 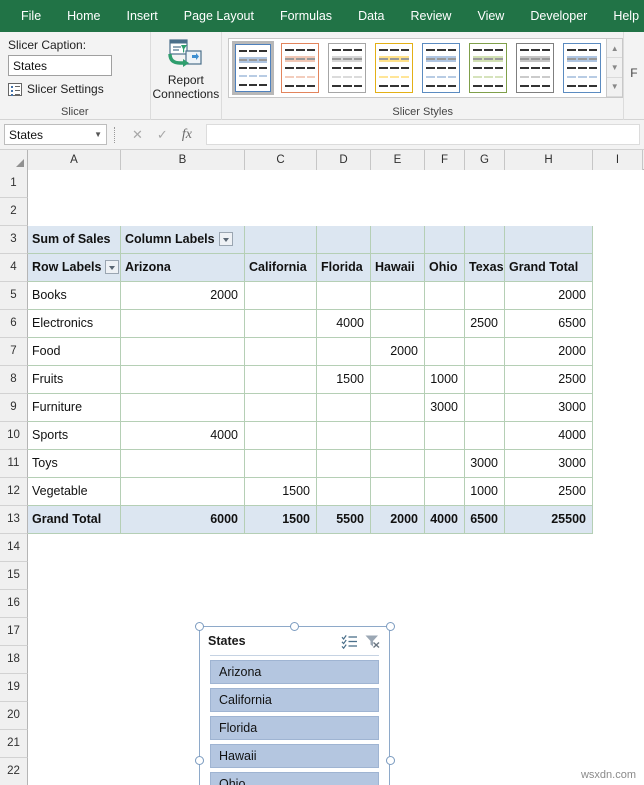 What do you see at coordinates (14, 184) in the screenshot?
I see `row-header-1: 1` at bounding box center [14, 184].